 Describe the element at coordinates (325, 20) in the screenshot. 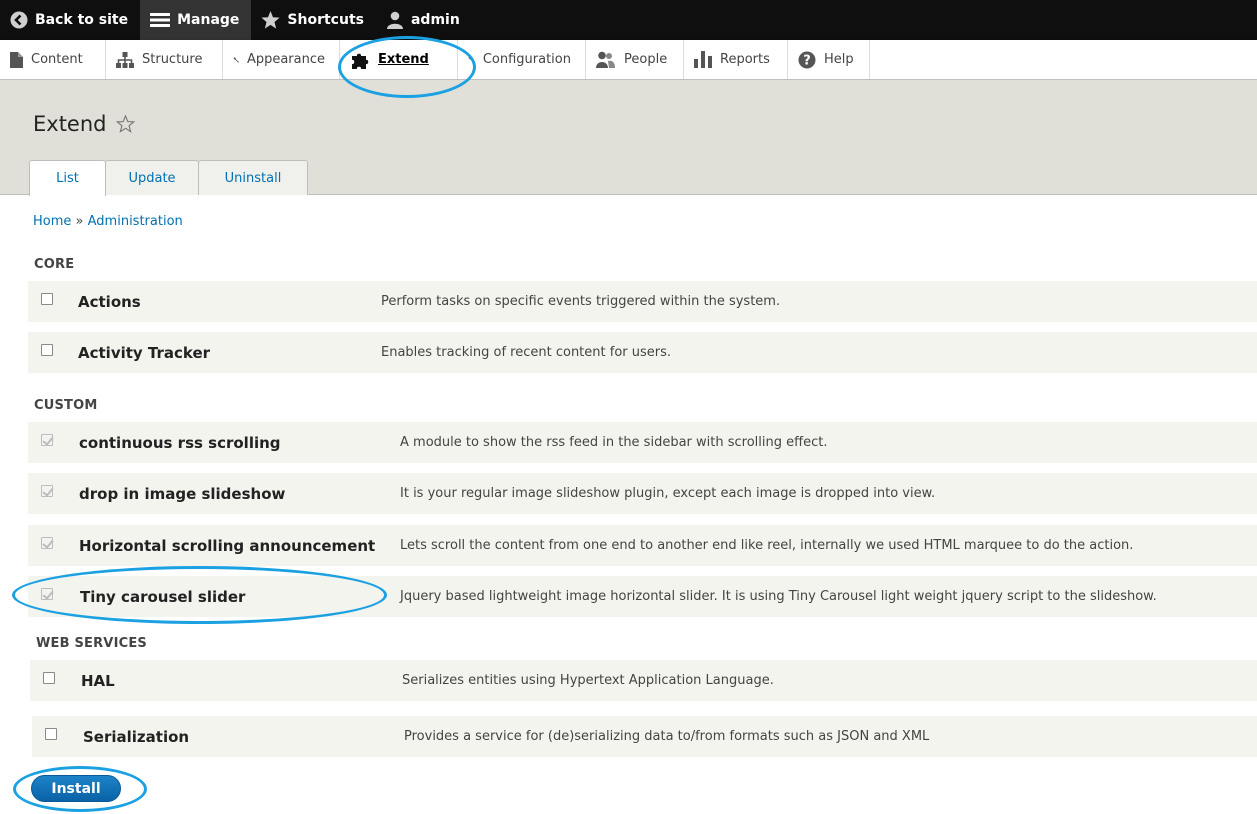

I see `shortcuts-label: Shortcuts` at that location.